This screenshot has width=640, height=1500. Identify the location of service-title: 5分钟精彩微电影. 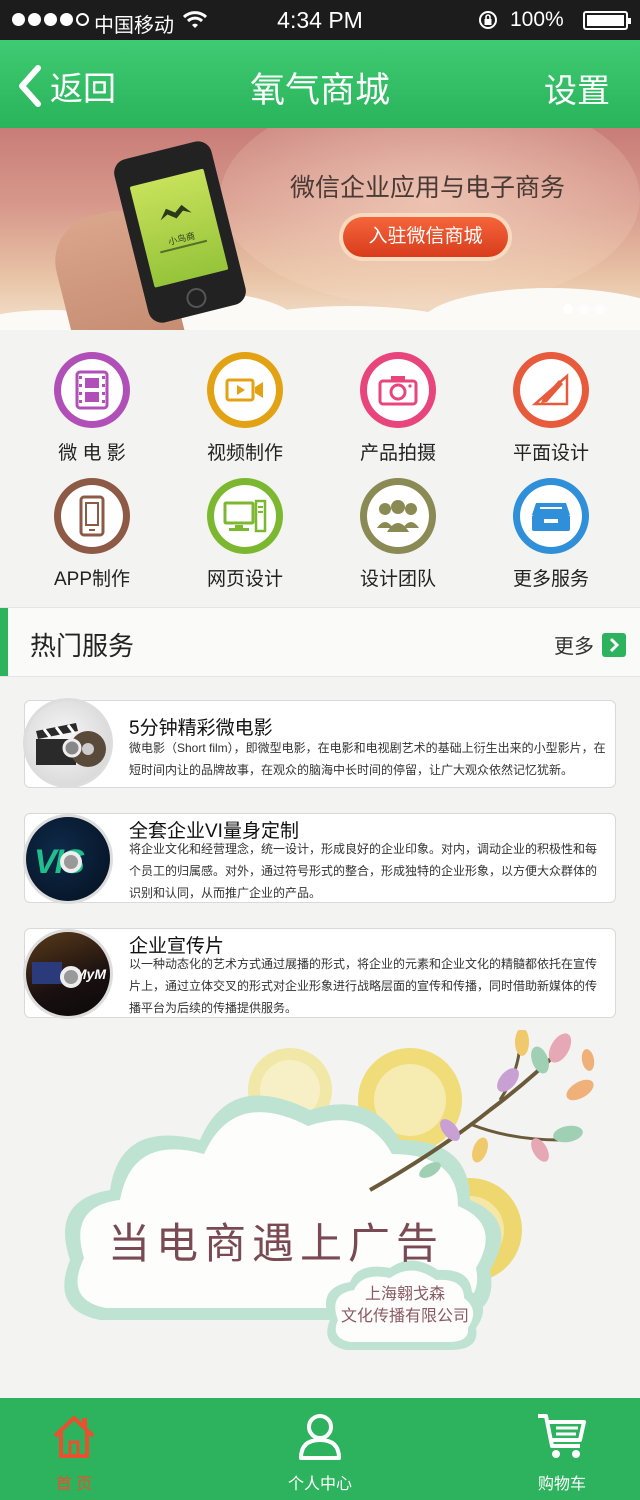
(201, 728).